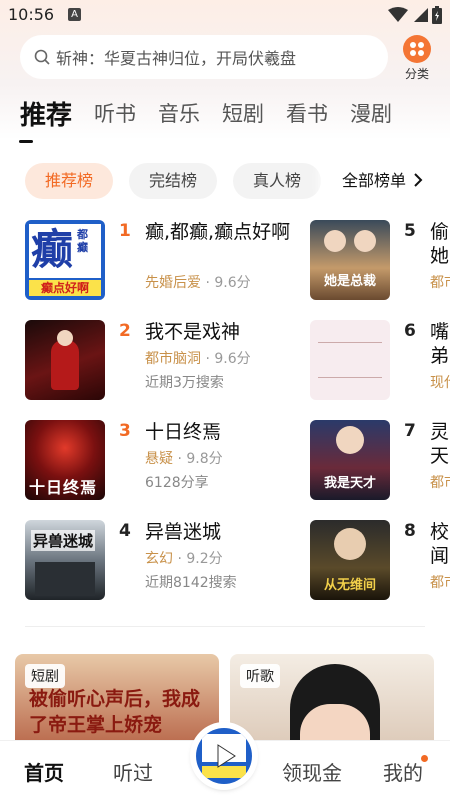 Image resolution: width=450 pixels, height=801 pixels. What do you see at coordinates (217, 115) in the screenshot?
I see `top-tabs: 推荐 听书 音乐 短剧 看书 漫剧` at bounding box center [217, 115].